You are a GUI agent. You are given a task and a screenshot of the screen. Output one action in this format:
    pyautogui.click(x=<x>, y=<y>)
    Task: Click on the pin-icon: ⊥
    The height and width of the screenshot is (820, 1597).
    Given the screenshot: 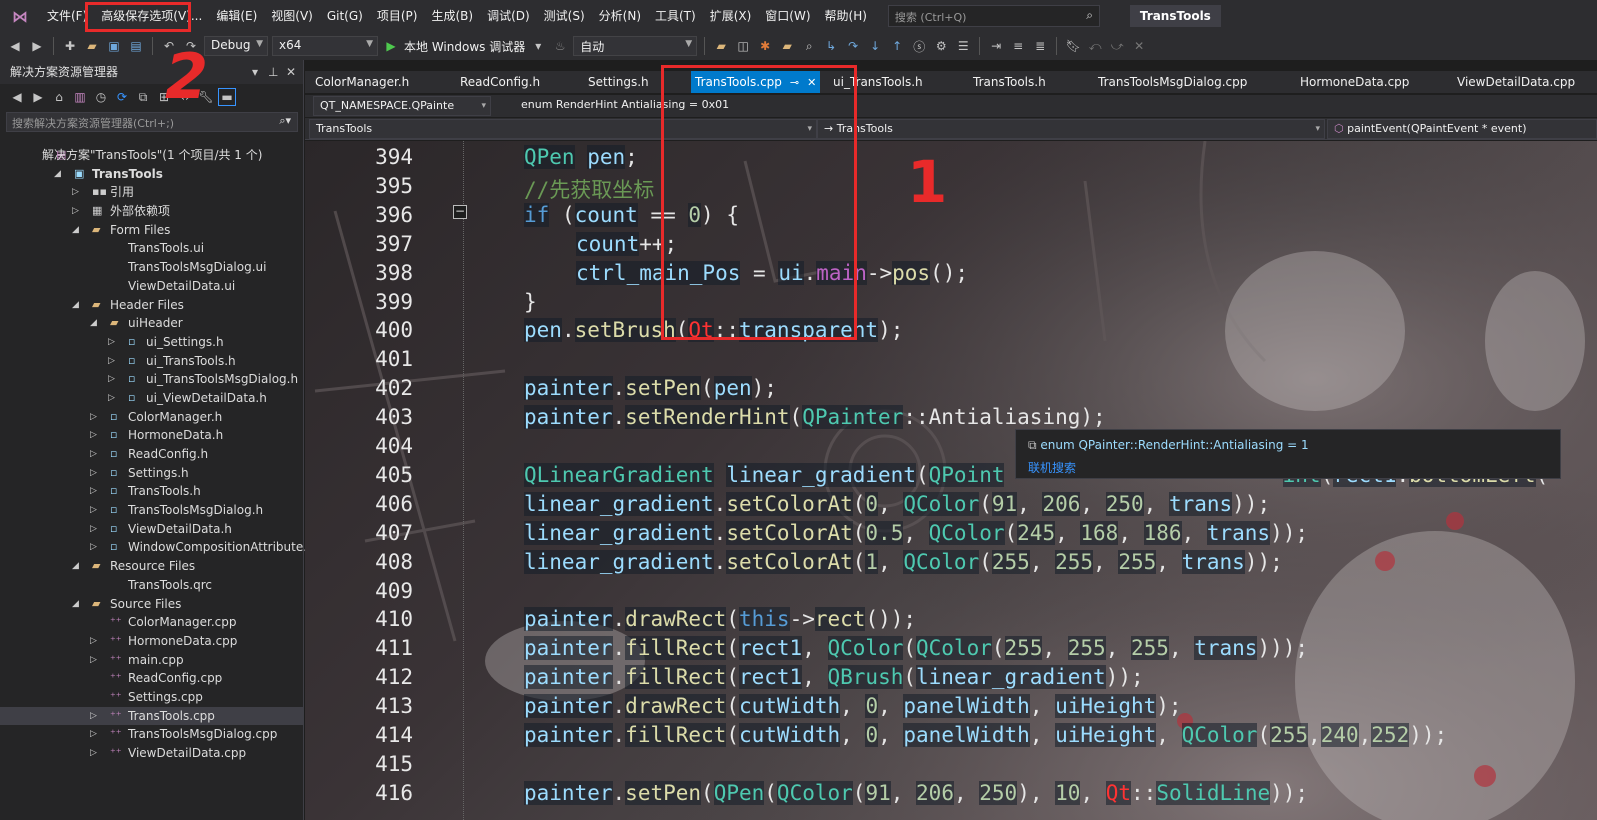 What is the action you would take?
    pyautogui.click(x=273, y=72)
    